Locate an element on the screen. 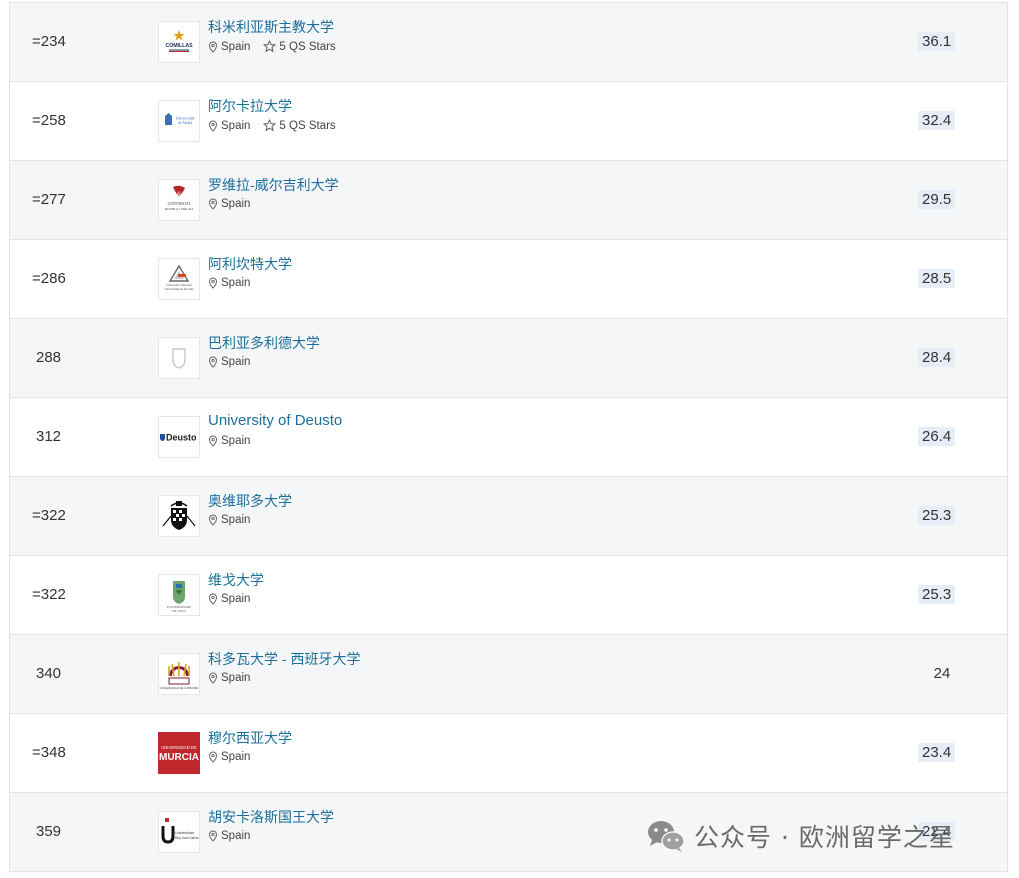 This screenshot has width=1019, height=878. svg-text: UNIVERSIDAD DE CÓRDOBA is located at coordinates (179, 687).